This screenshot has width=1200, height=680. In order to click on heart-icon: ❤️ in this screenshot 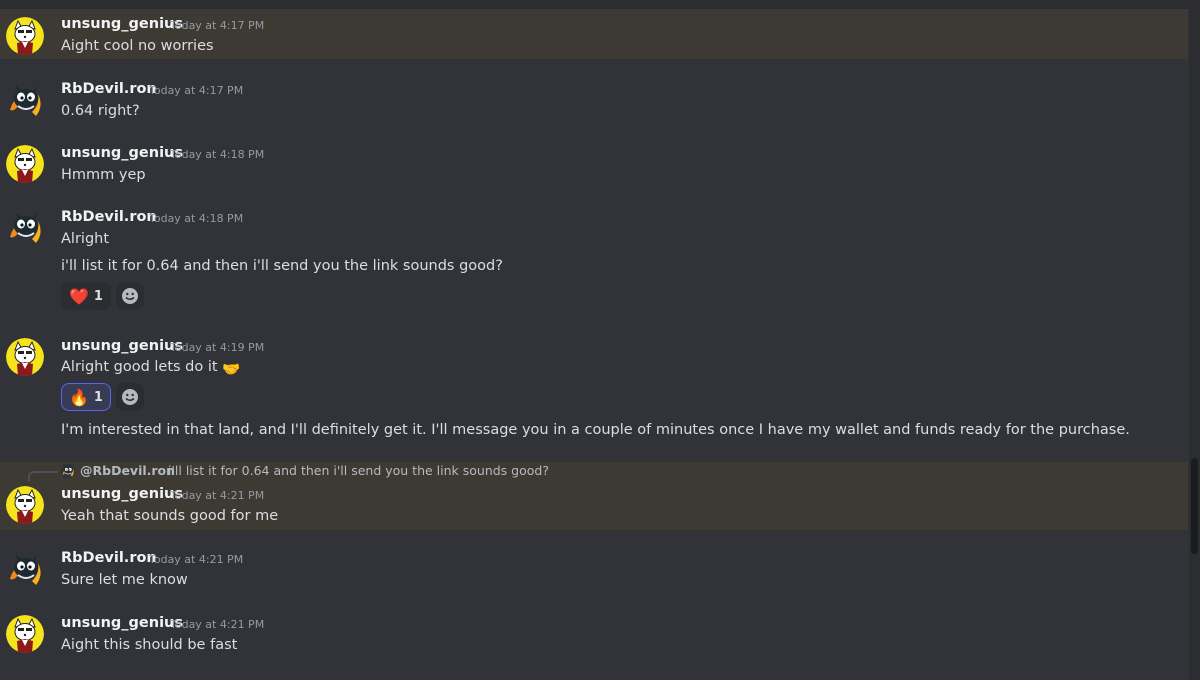, I will do `click(79, 296)`.